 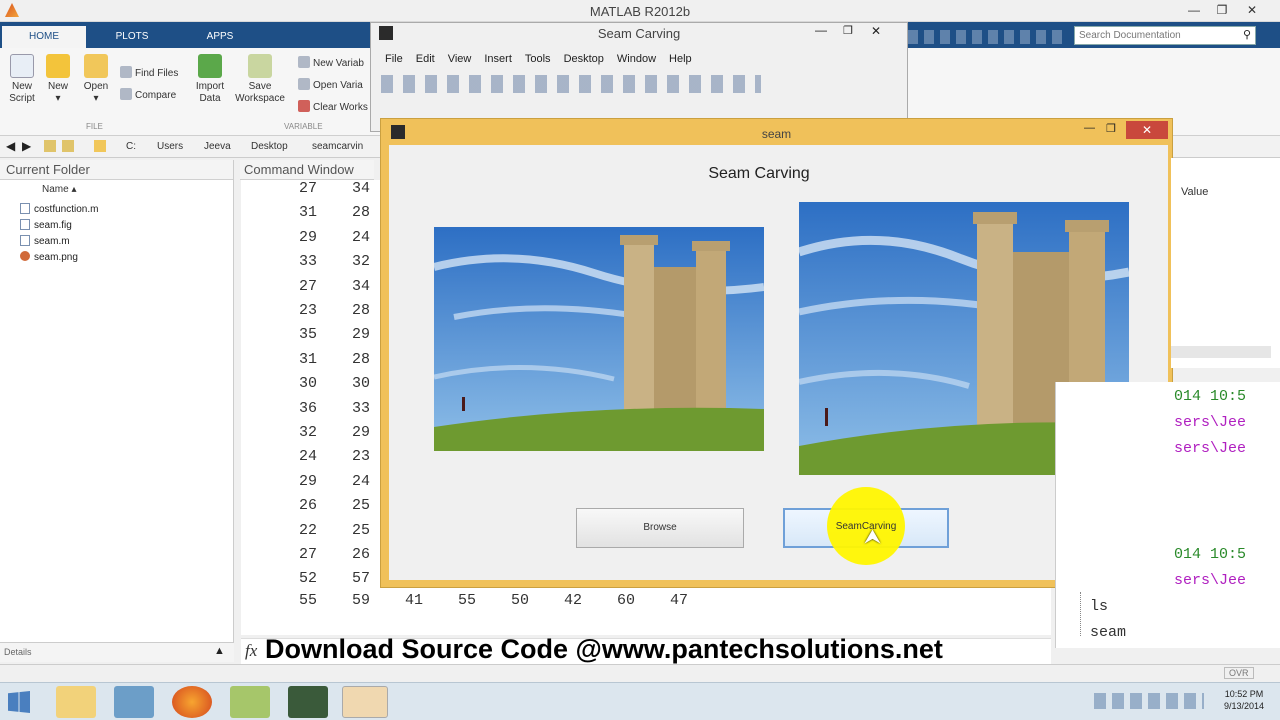 What do you see at coordinates (660, 528) in the screenshot?
I see `browse-button: Browse` at bounding box center [660, 528].